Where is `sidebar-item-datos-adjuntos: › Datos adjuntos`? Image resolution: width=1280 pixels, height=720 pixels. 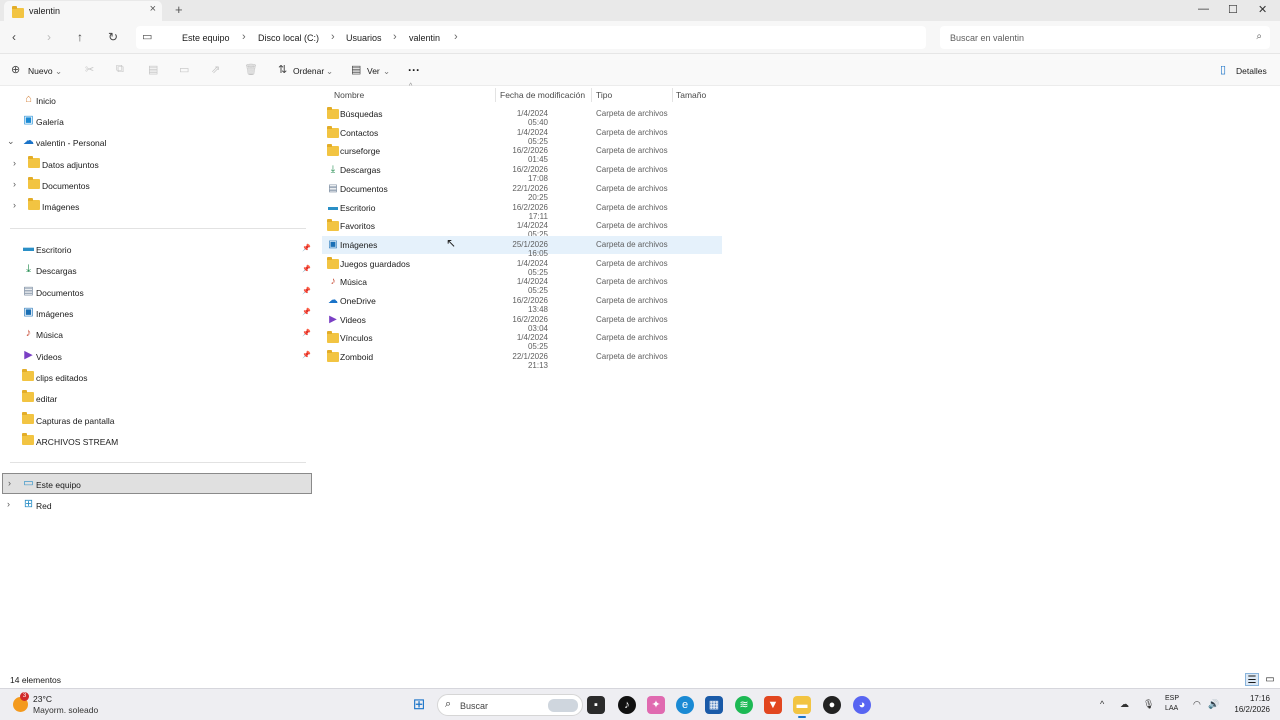
sidebar-item-datos-adjuntos: › Datos adjuntos is located at coordinates (159, 164).